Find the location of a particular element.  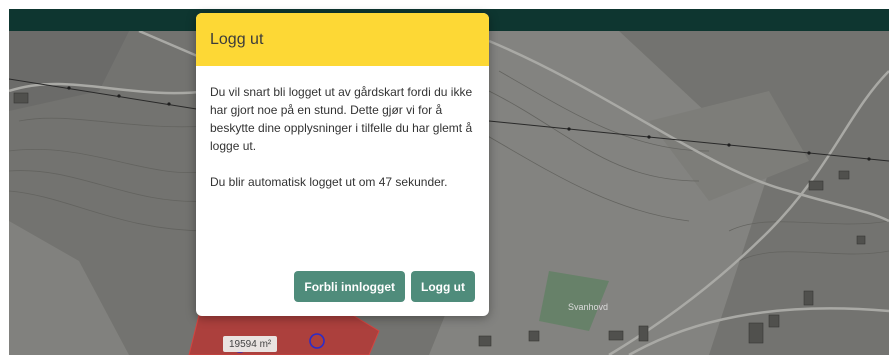

dialog-header: Logg ut is located at coordinates (342, 39).